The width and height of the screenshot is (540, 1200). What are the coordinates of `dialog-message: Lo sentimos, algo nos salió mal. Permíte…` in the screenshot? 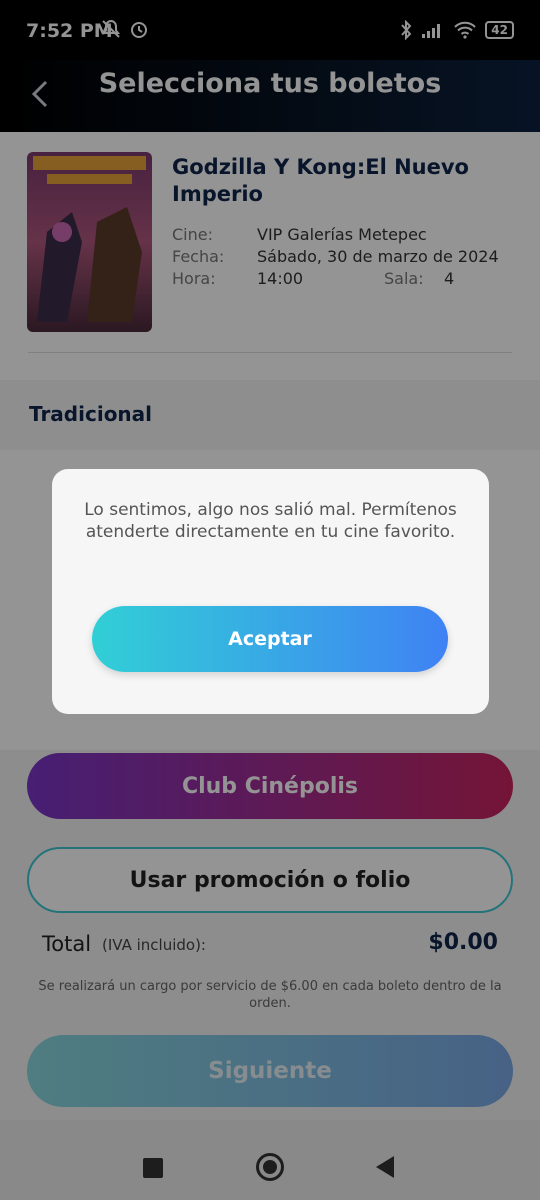 It's located at (270, 521).